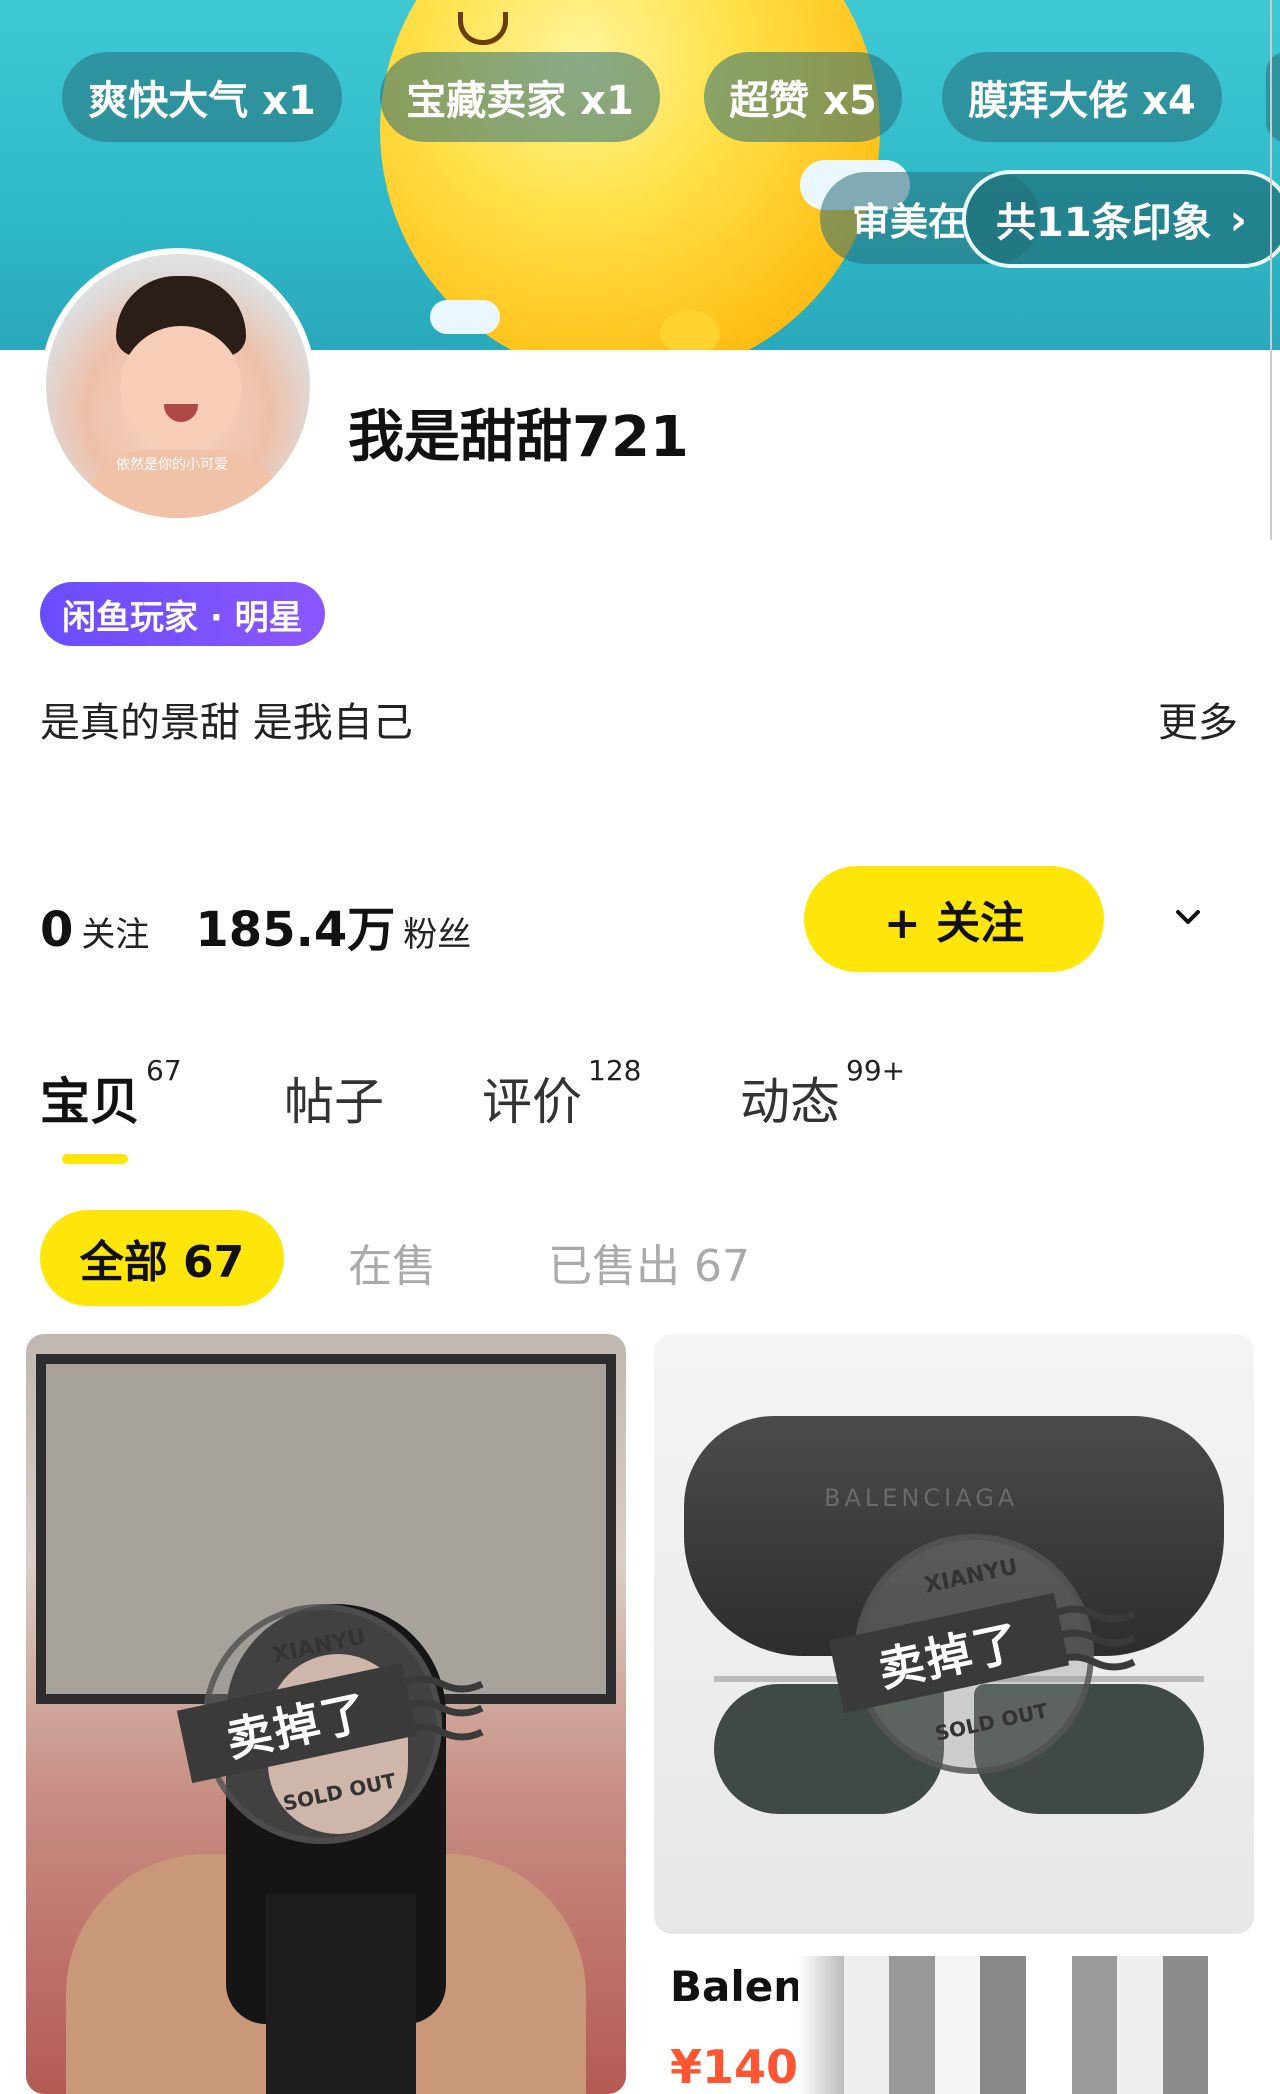 The height and width of the screenshot is (2094, 1280). I want to click on fans-label: 粉丝, so click(437, 931).